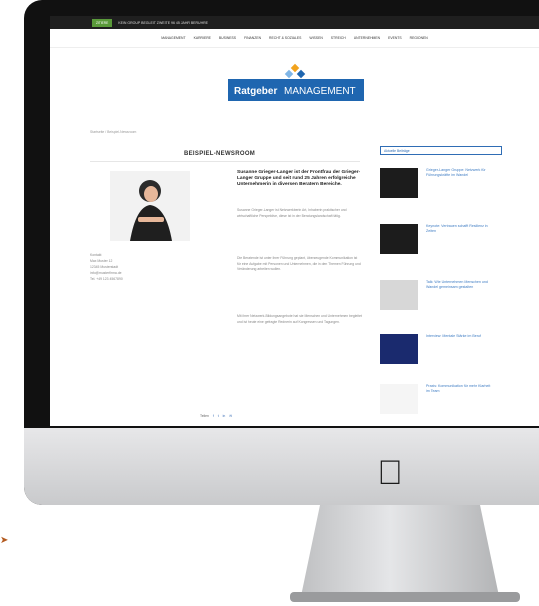  I want to click on sidebar-item-link: Interview: Mentale Stärke im Beruf, so click(459, 336).